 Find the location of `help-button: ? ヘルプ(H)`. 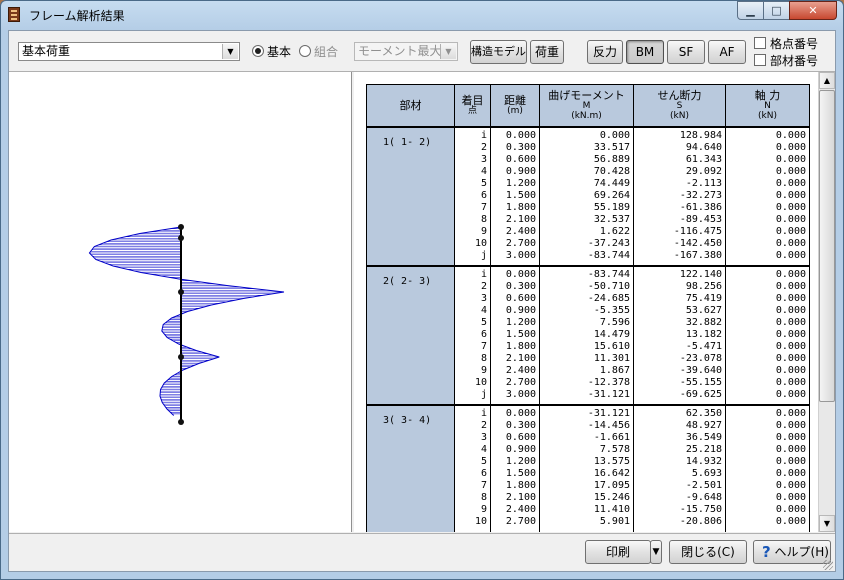

help-button: ? ヘルプ(H) is located at coordinates (792, 552).